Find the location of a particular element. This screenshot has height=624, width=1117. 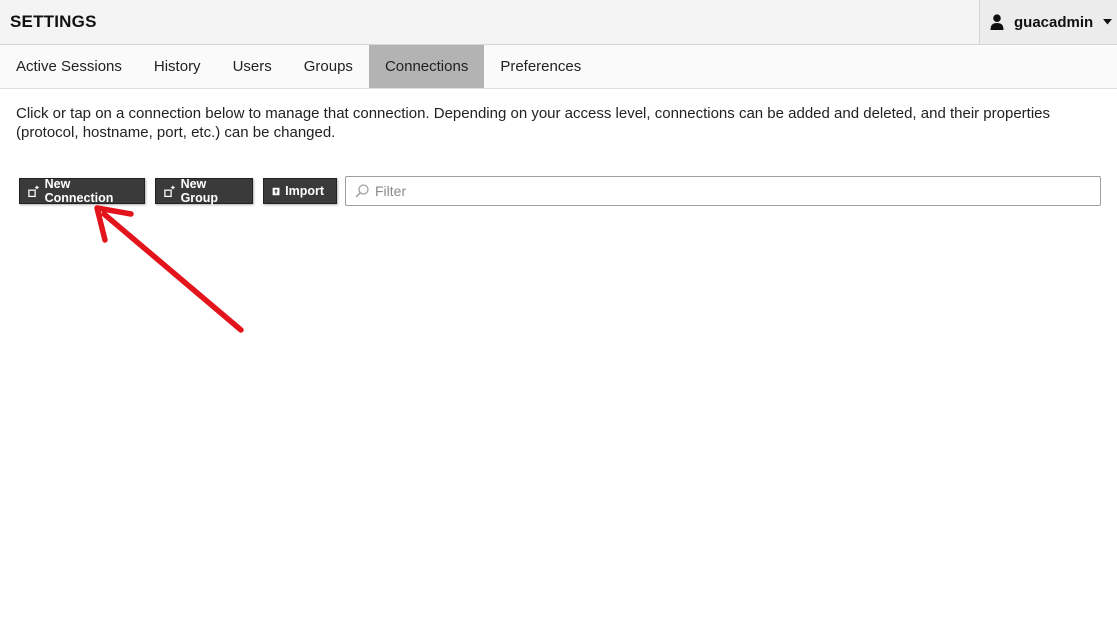

caret-down-icon is located at coordinates (1108, 22).